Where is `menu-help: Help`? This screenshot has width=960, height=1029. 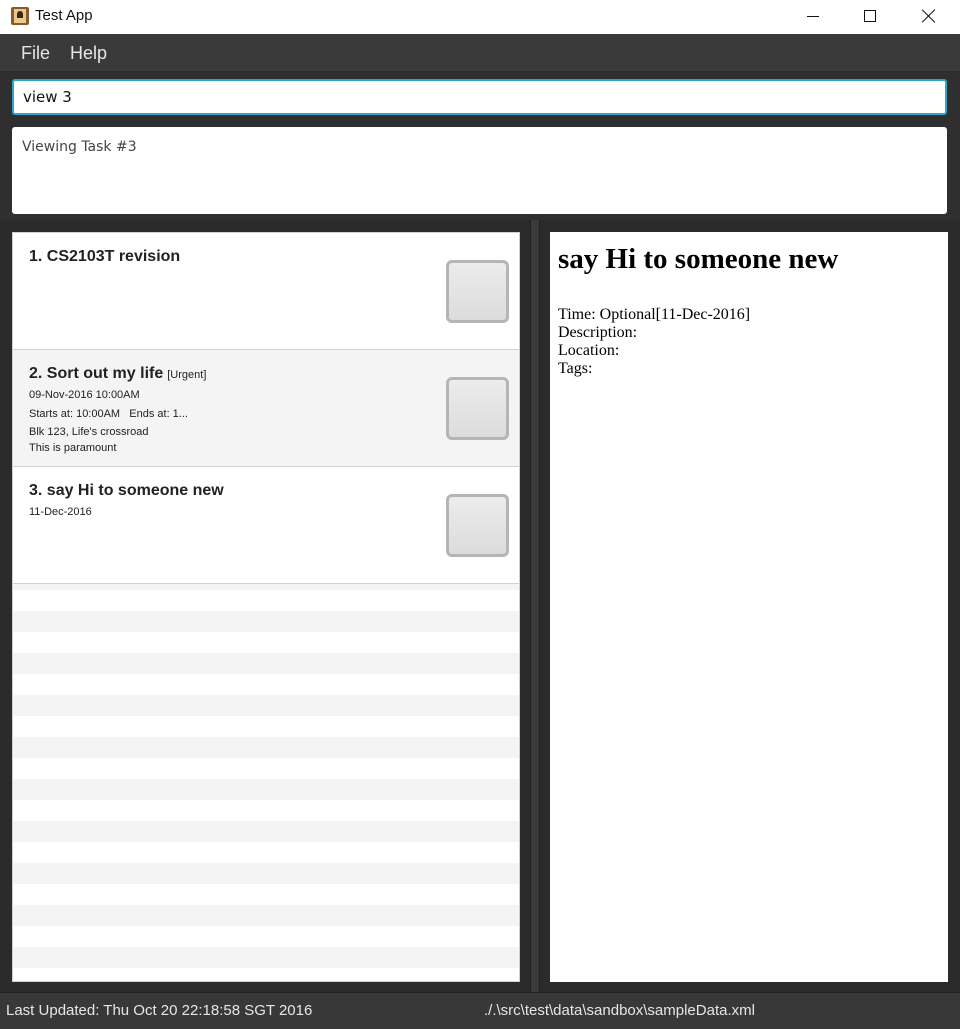
menu-help: Help is located at coordinates (88, 53).